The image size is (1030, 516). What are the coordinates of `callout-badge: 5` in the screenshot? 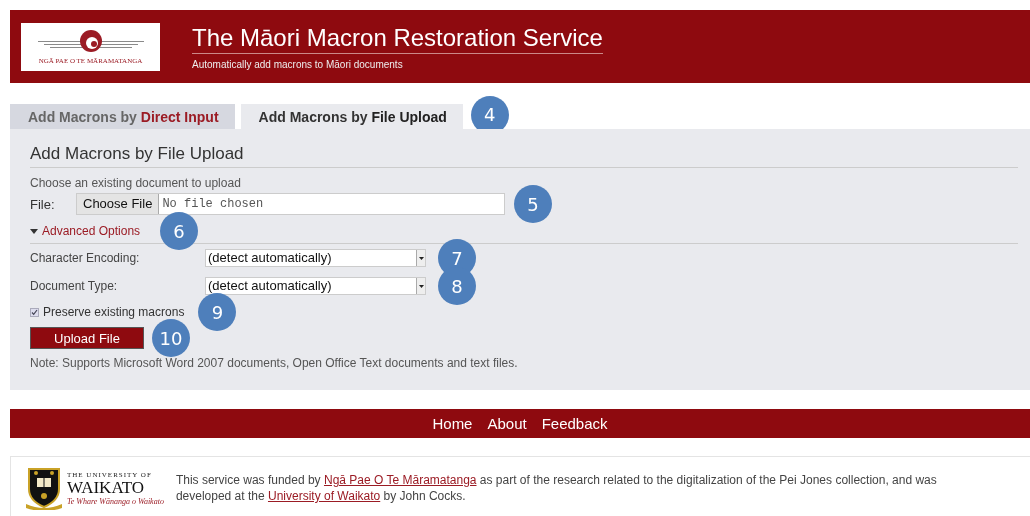 It's located at (533, 204).